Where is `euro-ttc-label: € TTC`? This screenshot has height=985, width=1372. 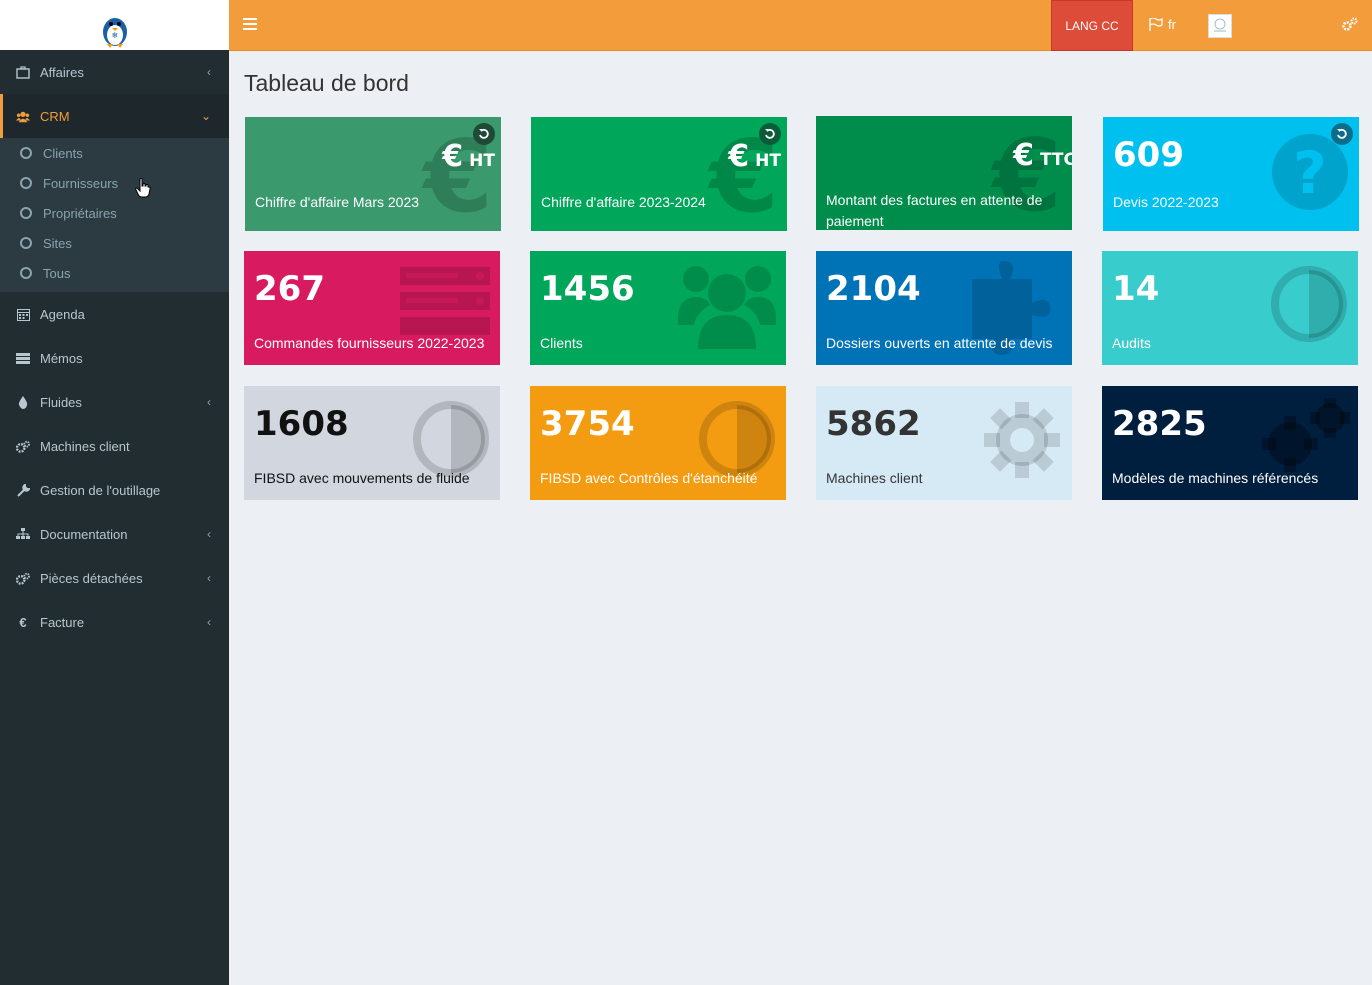 euro-ttc-label: € TTC is located at coordinates (1042, 155).